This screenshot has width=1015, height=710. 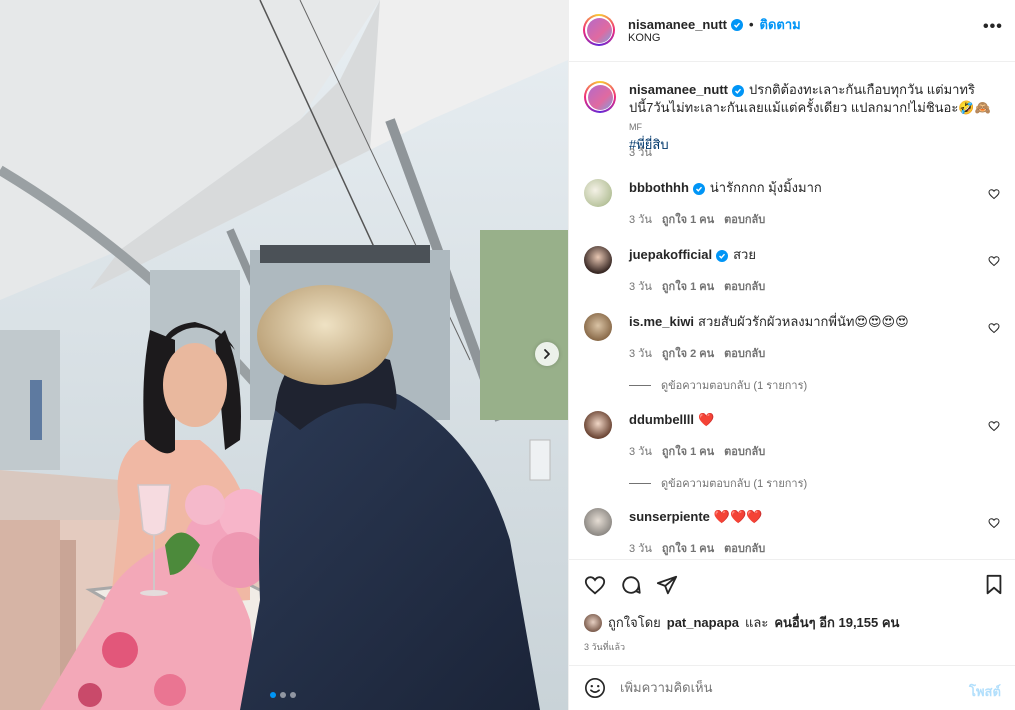 What do you see at coordinates (688, 353) in the screenshot?
I see `comment-likes: ถูกใจ 2 คน` at bounding box center [688, 353].